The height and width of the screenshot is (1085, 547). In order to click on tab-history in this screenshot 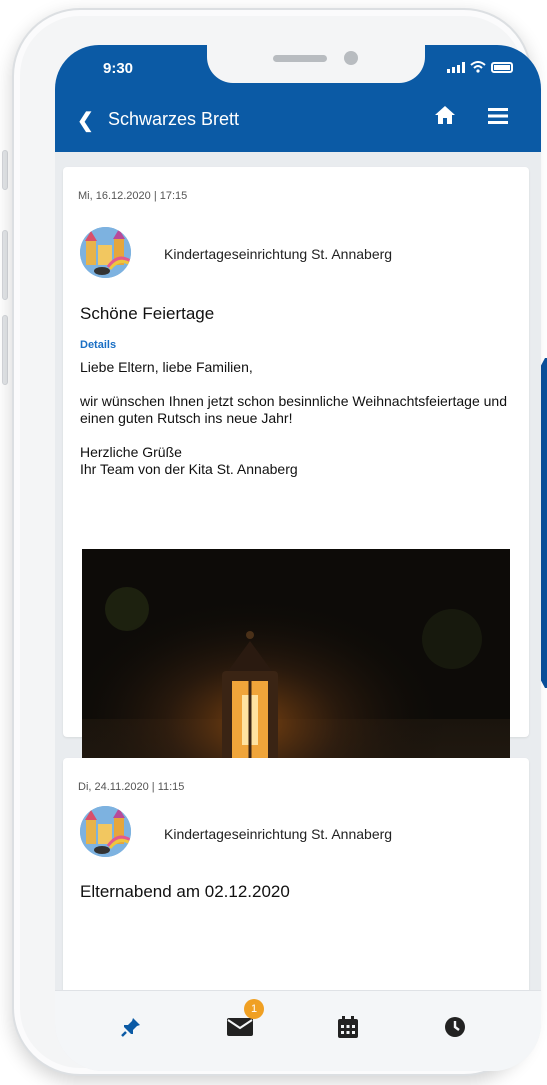, I will do `click(455, 1027)`.